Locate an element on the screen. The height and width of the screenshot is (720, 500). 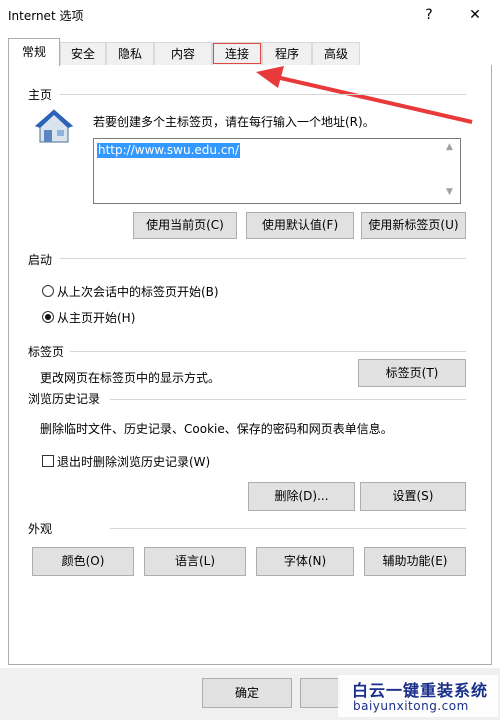
appearance-section-divider is located at coordinates (288, 528).